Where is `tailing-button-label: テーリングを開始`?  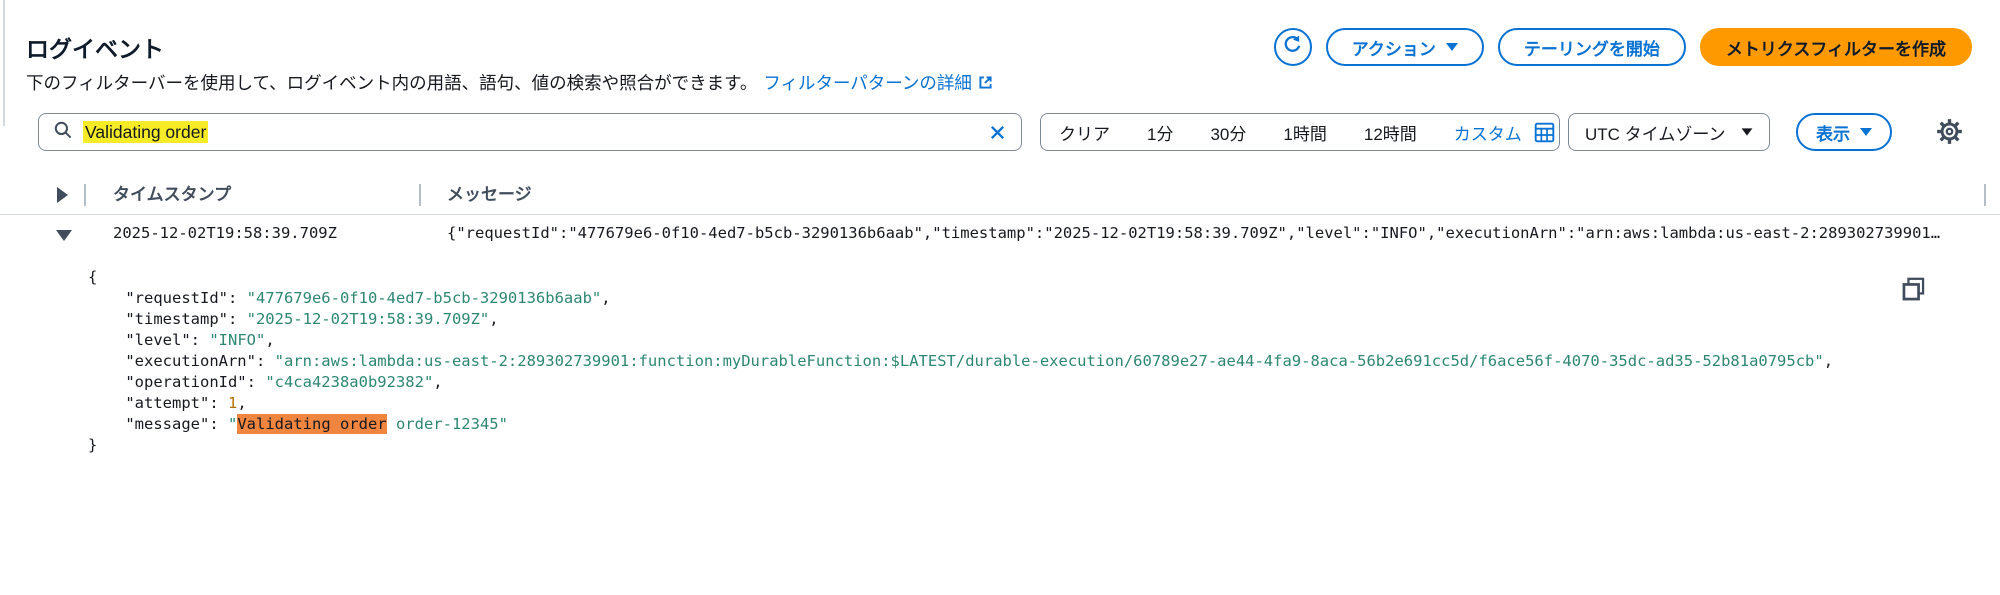 tailing-button-label: テーリングを開始 is located at coordinates (1591, 49).